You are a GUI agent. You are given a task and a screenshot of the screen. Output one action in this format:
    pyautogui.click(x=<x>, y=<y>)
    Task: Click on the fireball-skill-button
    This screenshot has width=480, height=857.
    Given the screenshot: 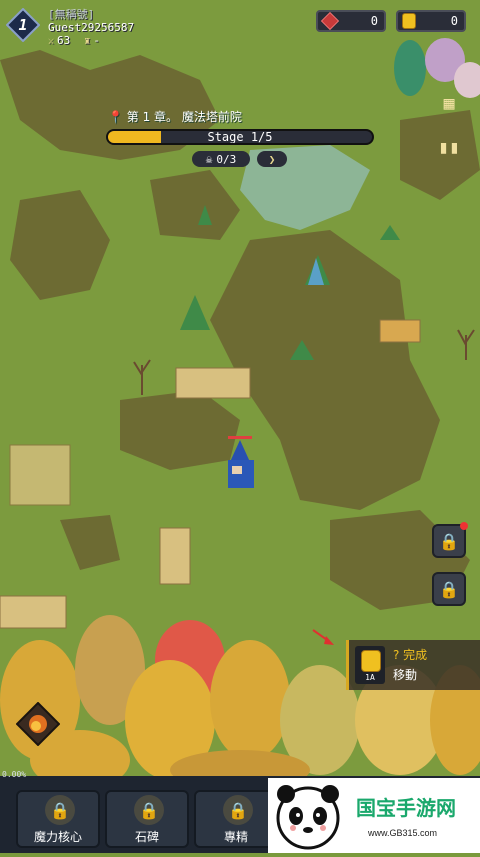 What is the action you would take?
    pyautogui.click(x=38, y=724)
    